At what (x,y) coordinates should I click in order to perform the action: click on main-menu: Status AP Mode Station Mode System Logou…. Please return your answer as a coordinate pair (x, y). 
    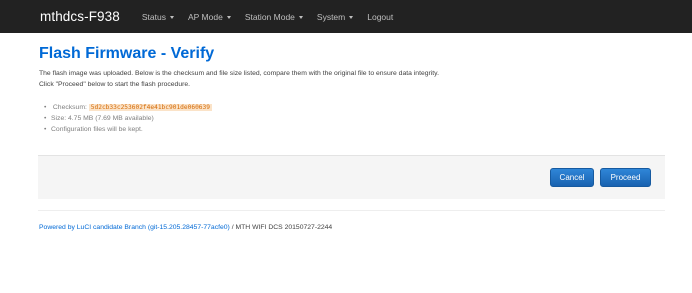
    Looking at the image, I should click on (274, 17).